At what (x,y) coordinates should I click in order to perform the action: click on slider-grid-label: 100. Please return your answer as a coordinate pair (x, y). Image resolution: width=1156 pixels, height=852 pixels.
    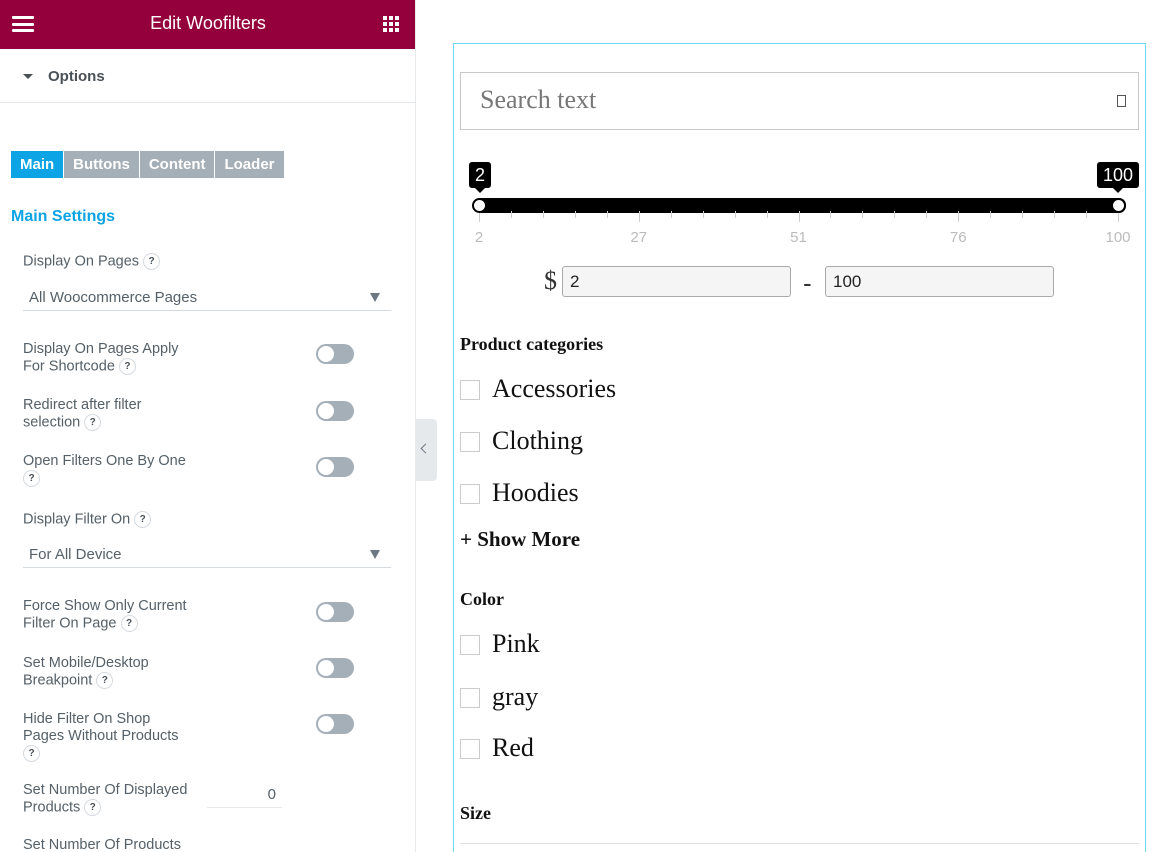
    Looking at the image, I should click on (1118, 237).